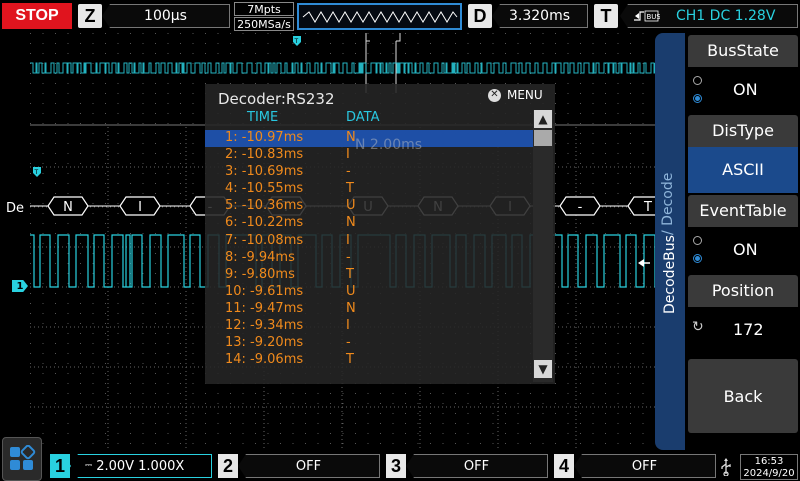  I want to click on table-row: 10: -9.61ms U, so click(369, 292).